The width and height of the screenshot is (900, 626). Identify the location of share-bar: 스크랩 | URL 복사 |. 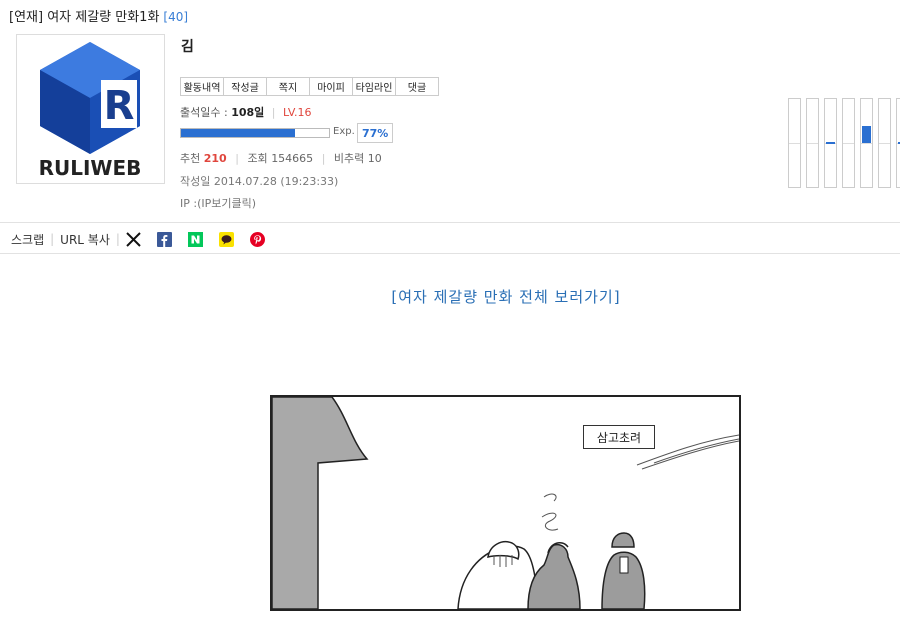
(146, 239).